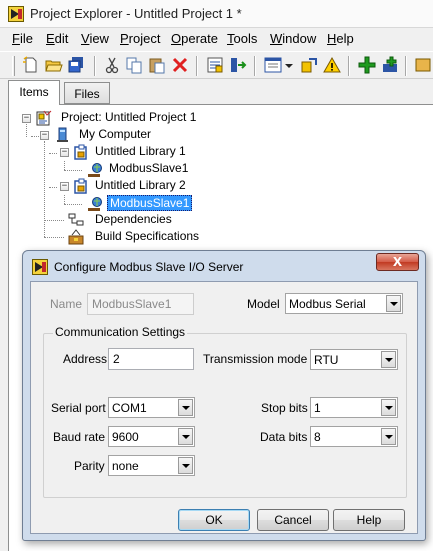  I want to click on model-select: Modbus Serial, so click(344, 303).